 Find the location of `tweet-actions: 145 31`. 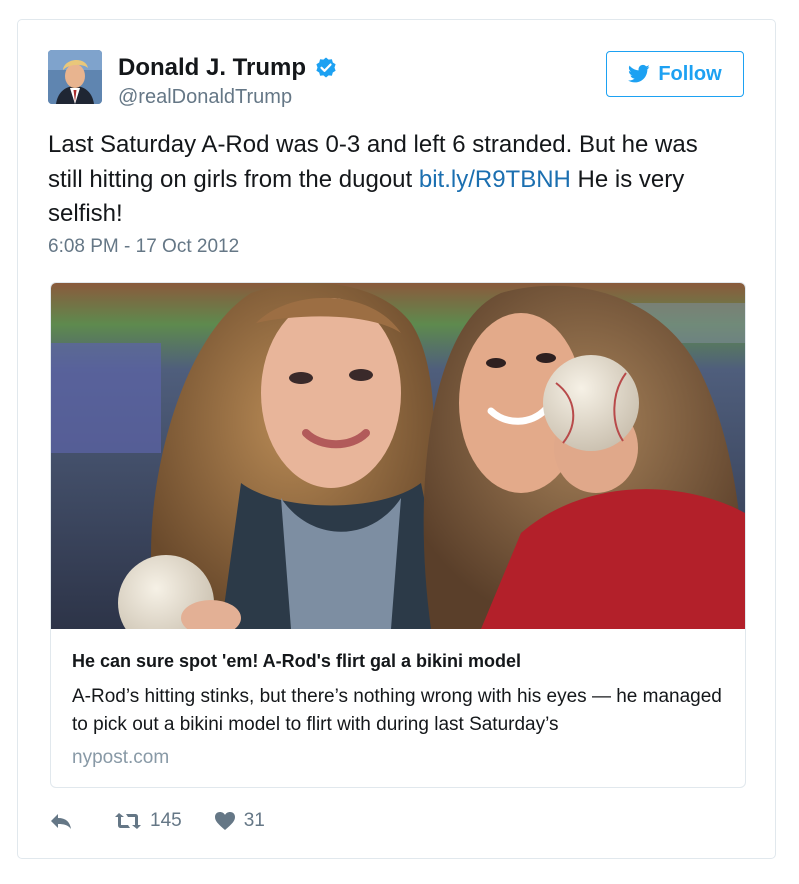

tweet-actions: 145 31 is located at coordinates (172, 821).